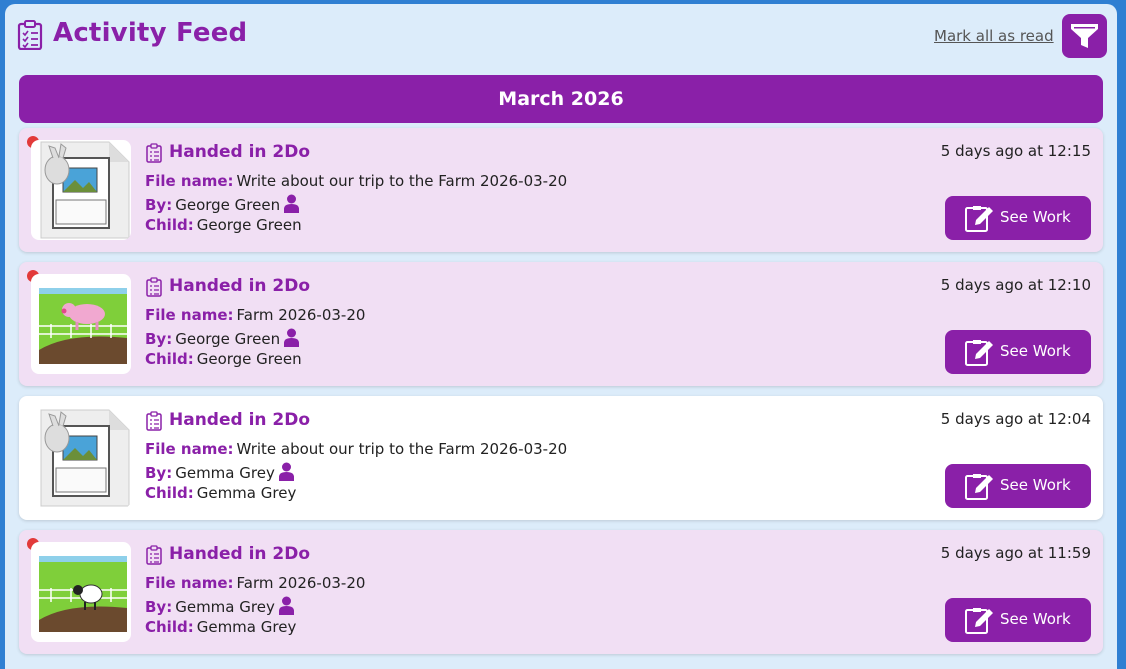 Image resolution: width=1126 pixels, height=669 pixels. Describe the element at coordinates (561, 99) in the screenshot. I see `month-header: March 2026` at that location.